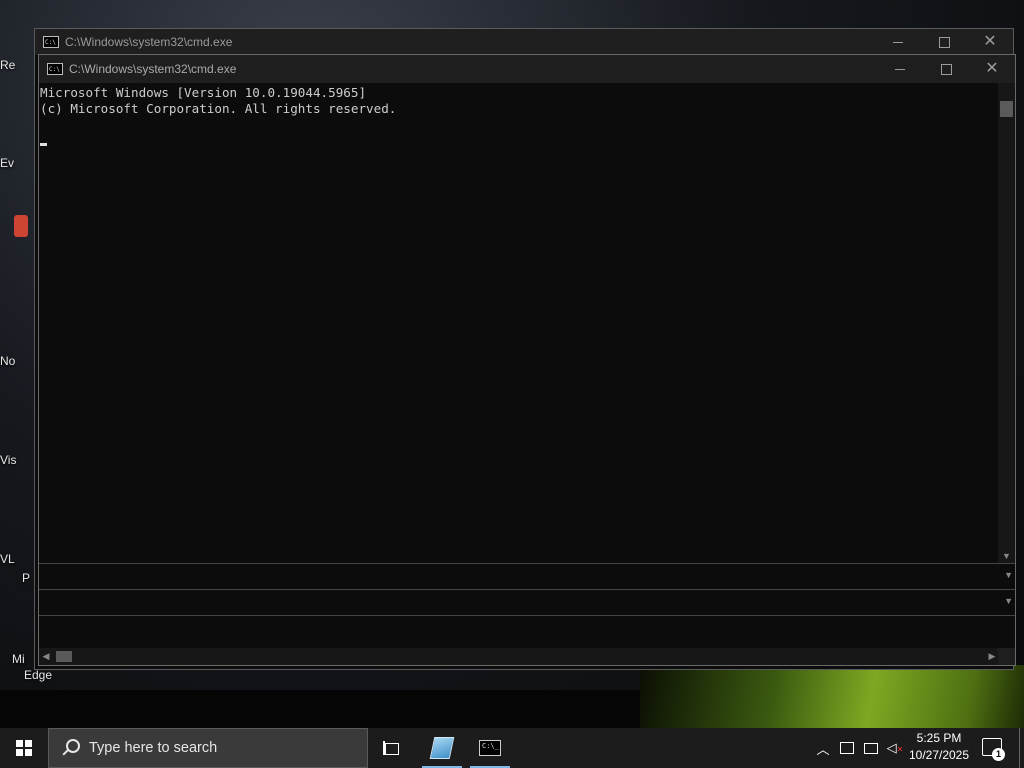 This screenshot has height=768, width=1024. I want to click on task-view-button, so click(392, 748).